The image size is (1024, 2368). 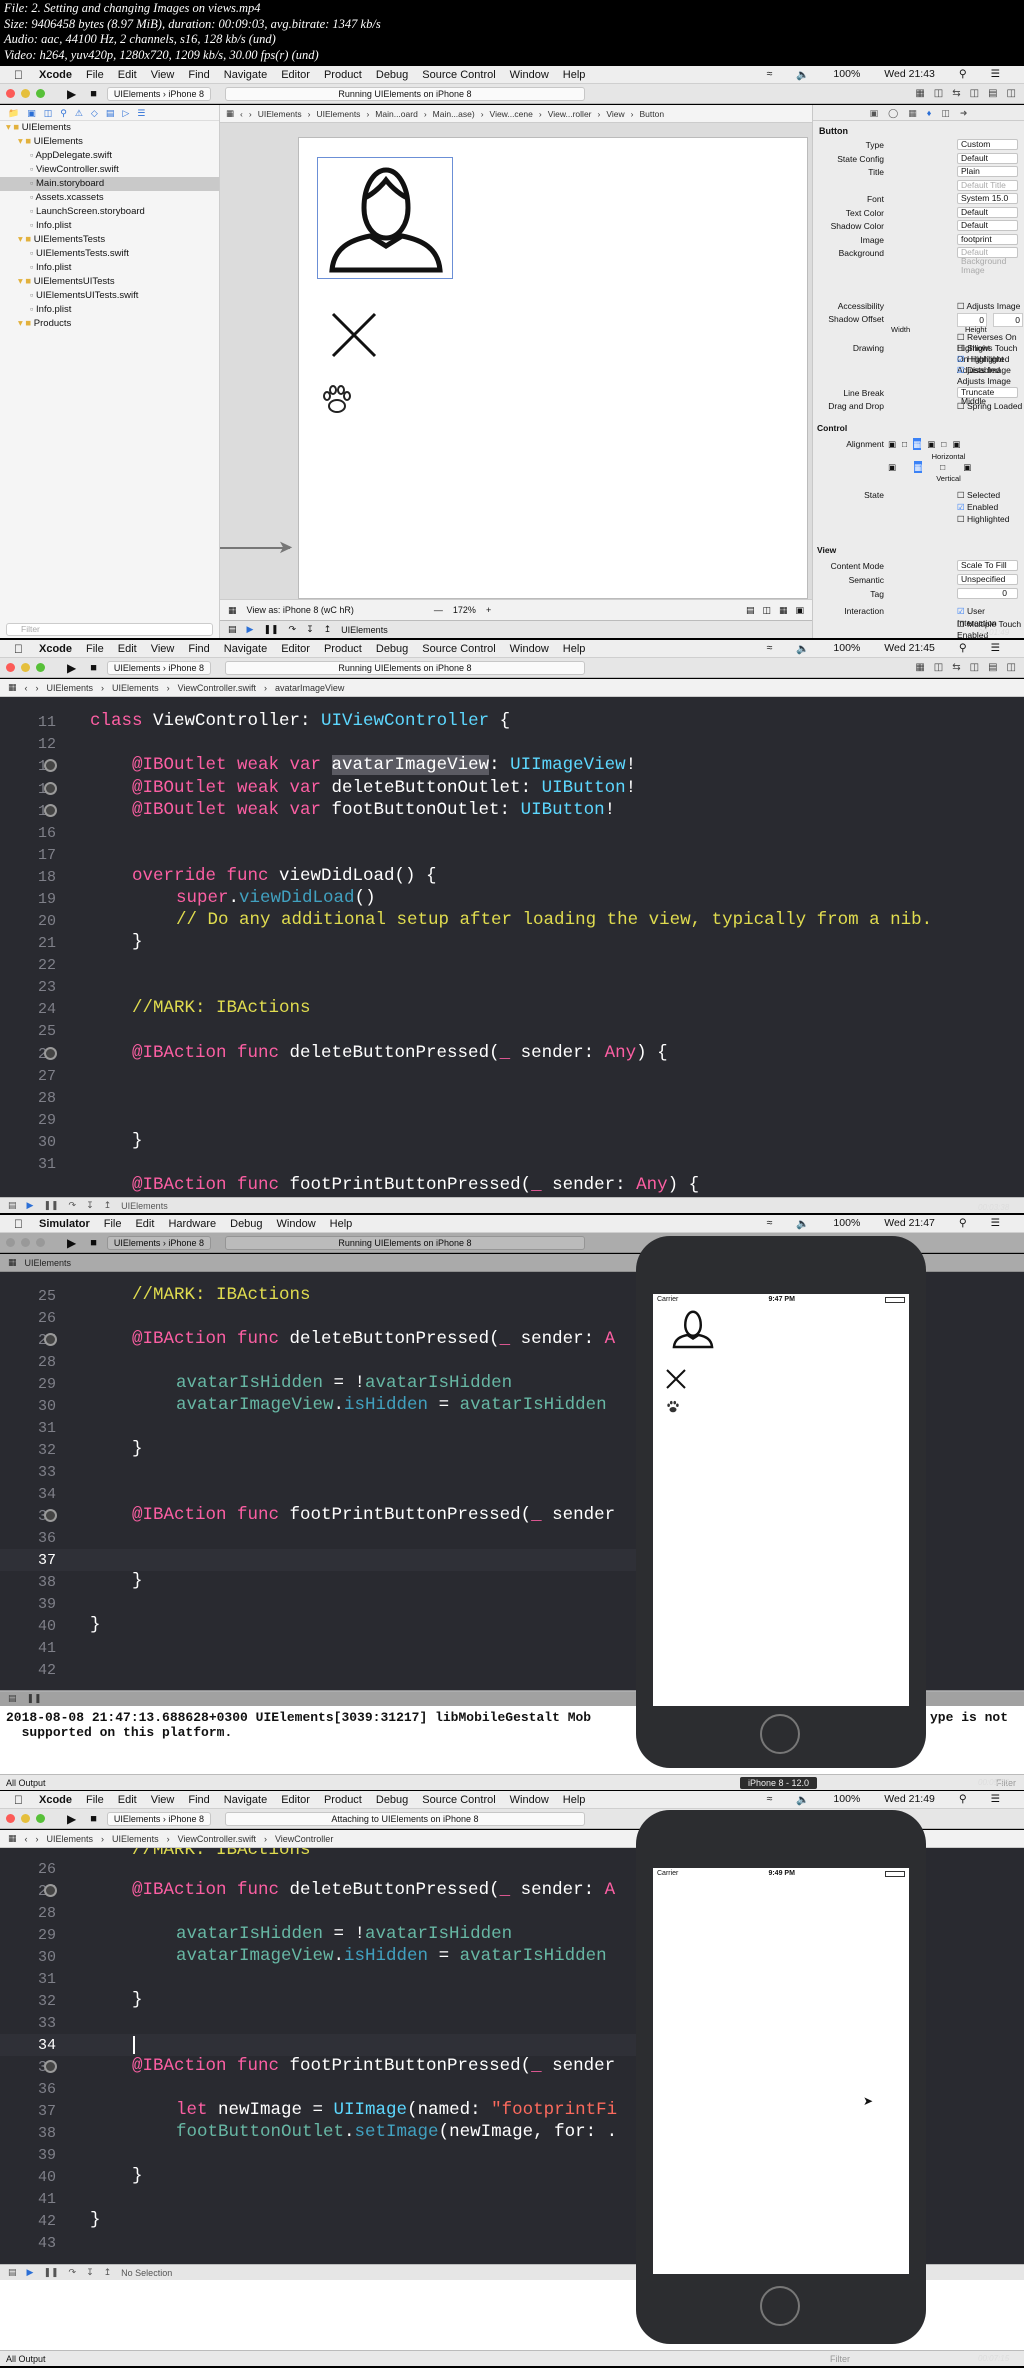 What do you see at coordinates (293, 629) in the screenshot?
I see `step-over-icon: ↷` at bounding box center [293, 629].